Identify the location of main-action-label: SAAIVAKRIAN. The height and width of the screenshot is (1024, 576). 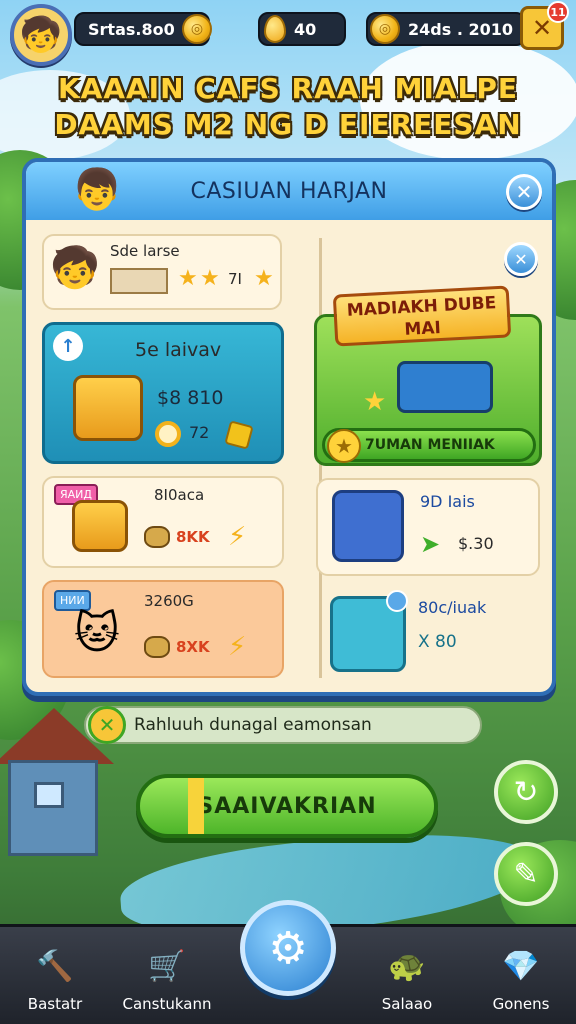
(287, 806).